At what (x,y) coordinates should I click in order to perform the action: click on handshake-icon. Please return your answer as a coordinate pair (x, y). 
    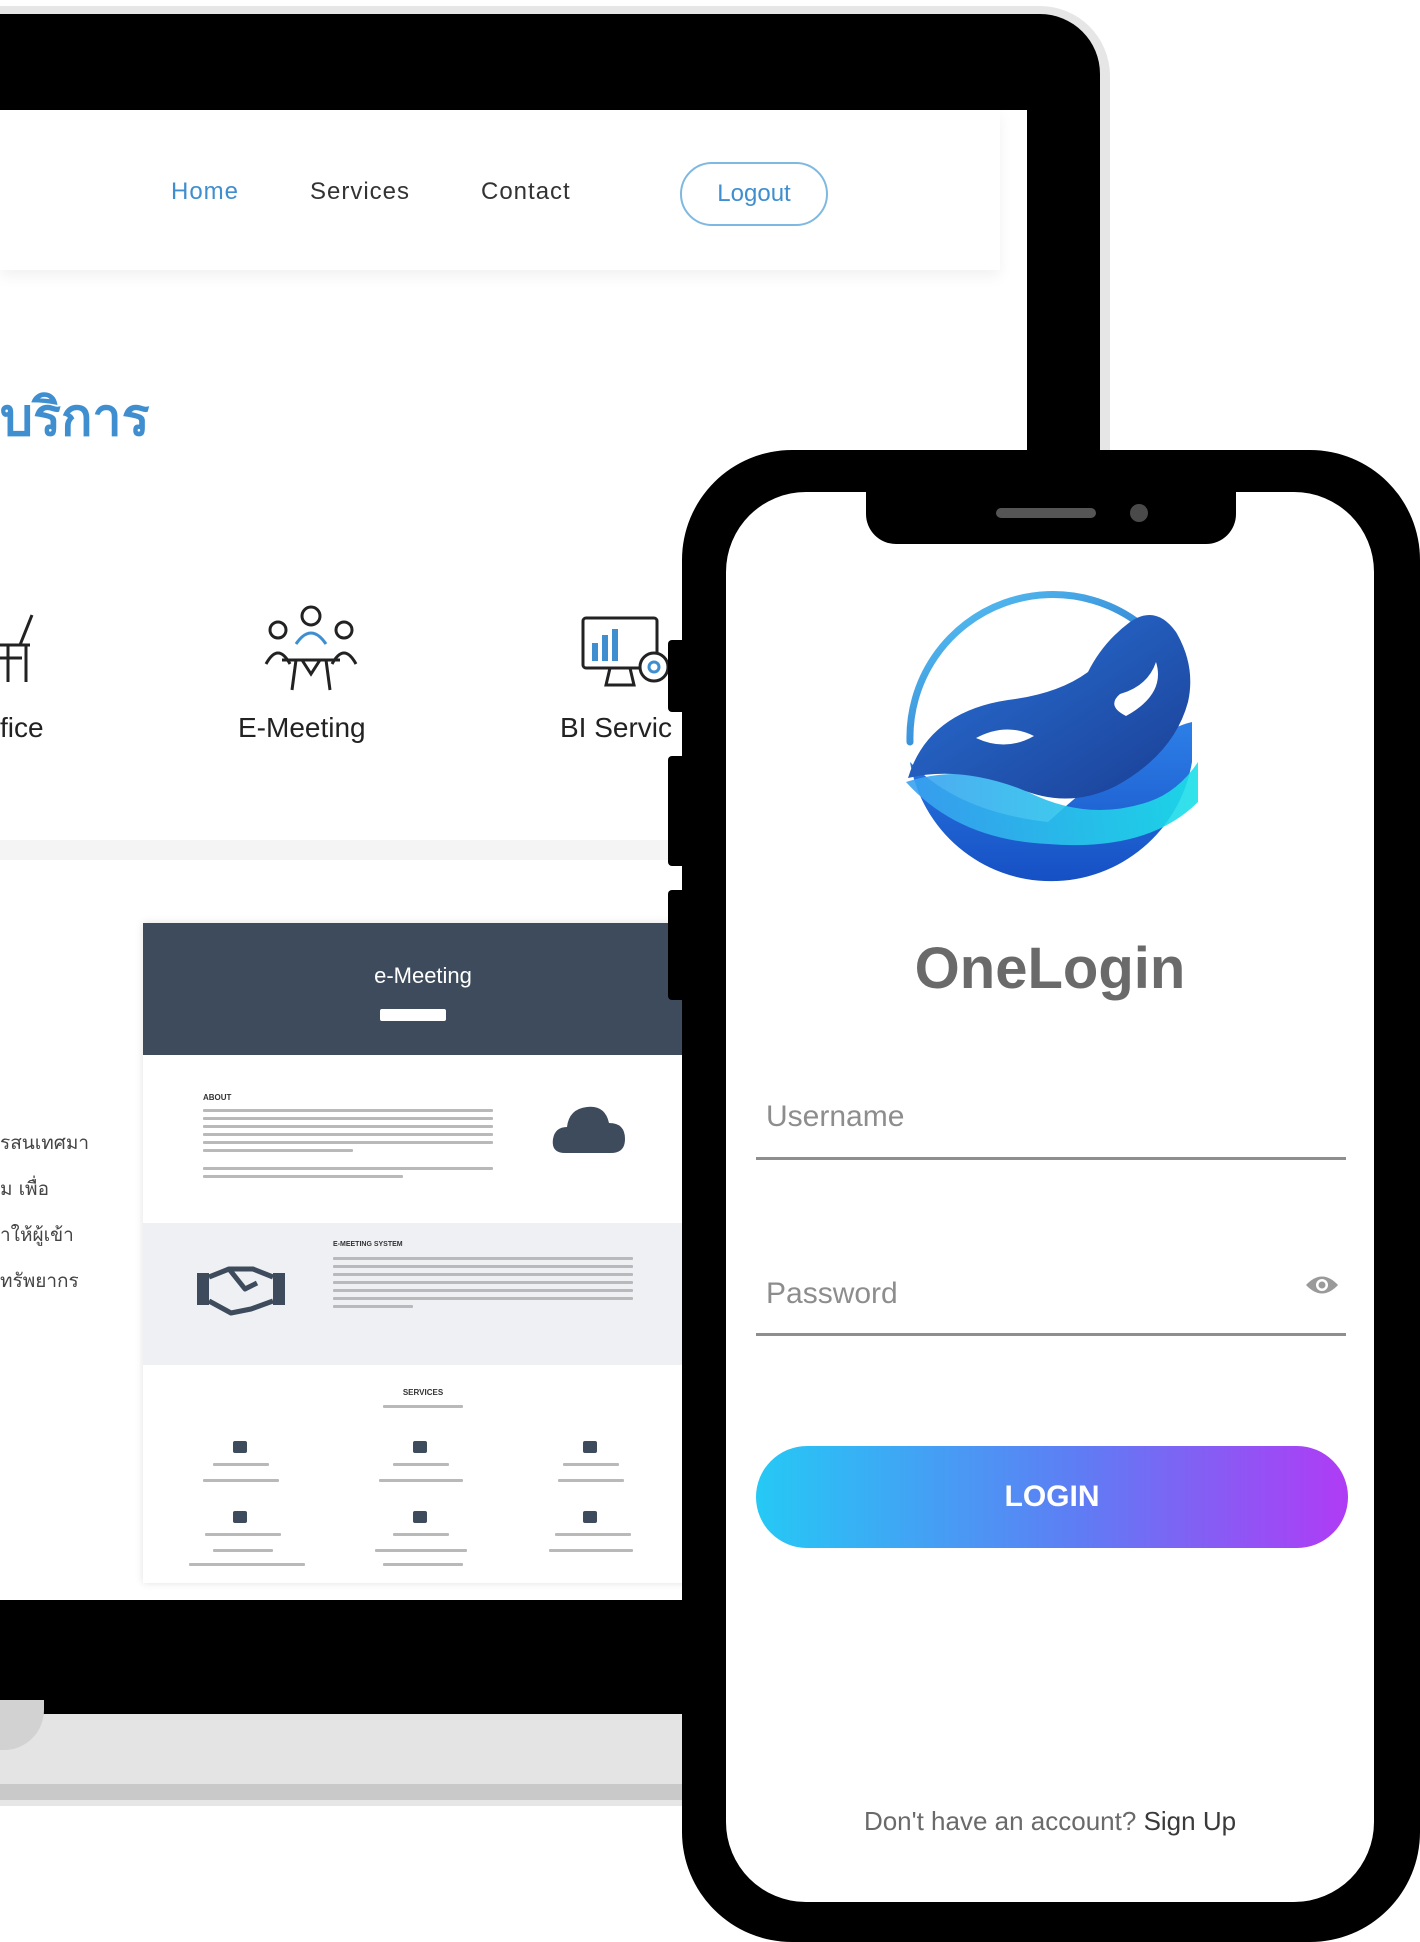
    Looking at the image, I should click on (241, 1289).